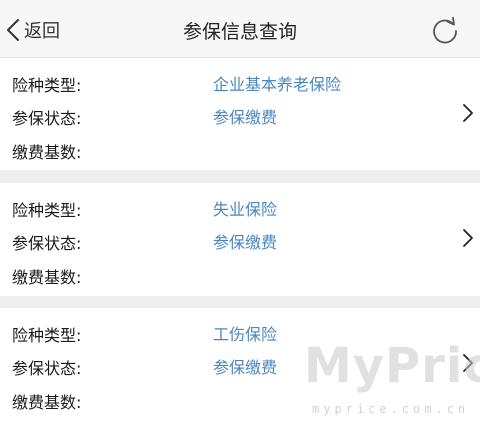 The image size is (480, 421). I want to click on navigation-bar: 返回 参保信息查询, so click(240, 29).